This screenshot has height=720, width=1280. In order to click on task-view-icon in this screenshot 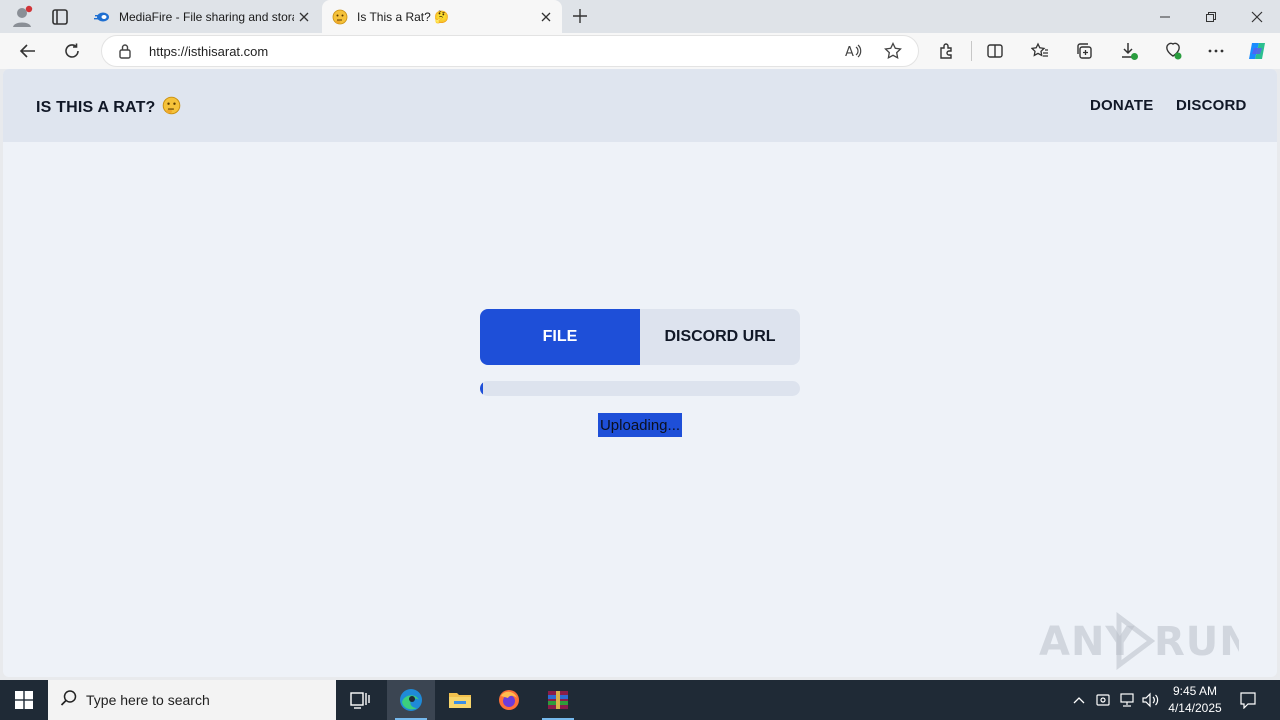, I will do `click(360, 700)`.